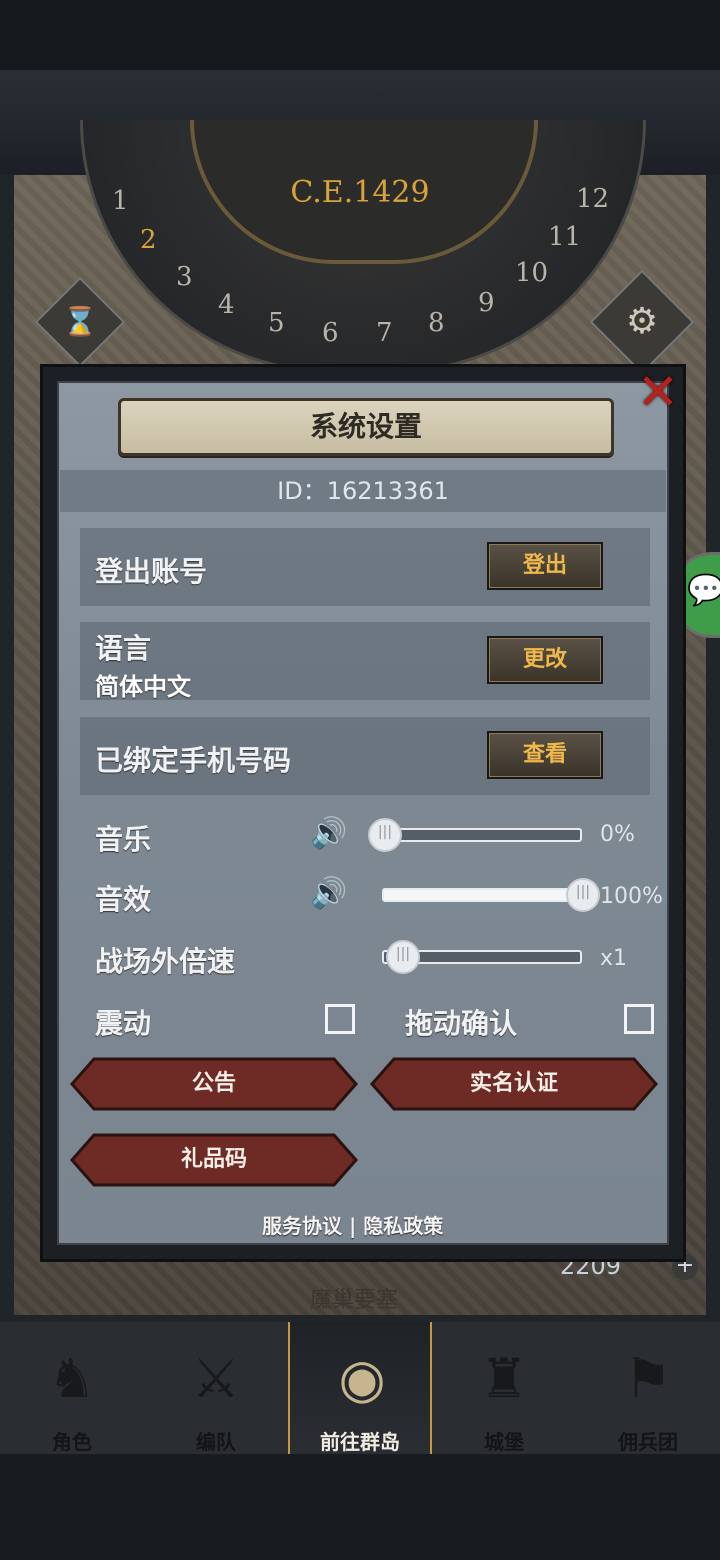 This screenshot has height=1560, width=720. I want to click on status-bar, so click(360, 35).